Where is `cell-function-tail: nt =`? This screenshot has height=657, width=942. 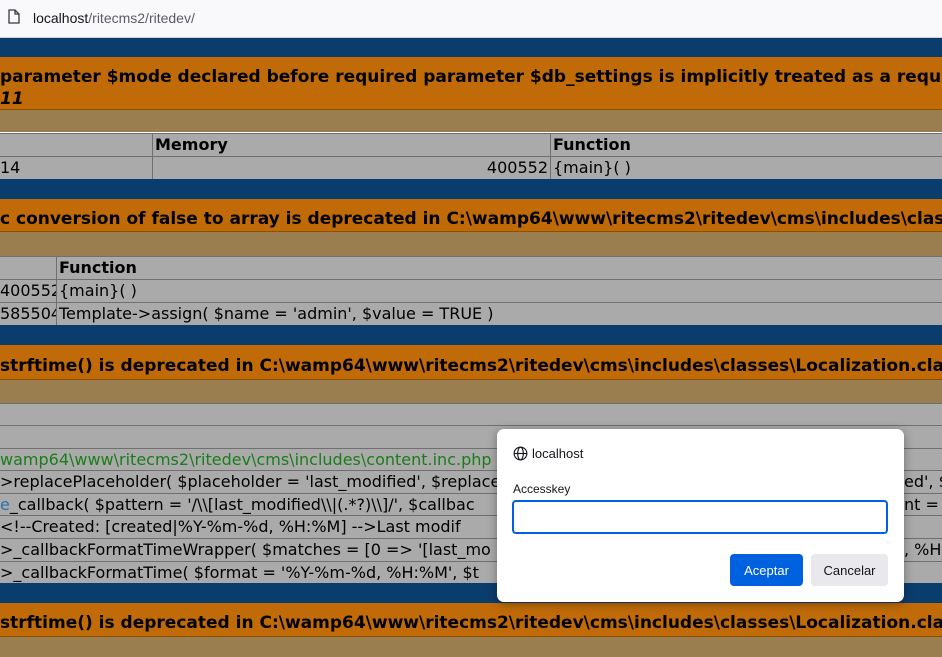
cell-function-tail: nt = is located at coordinates (921, 504).